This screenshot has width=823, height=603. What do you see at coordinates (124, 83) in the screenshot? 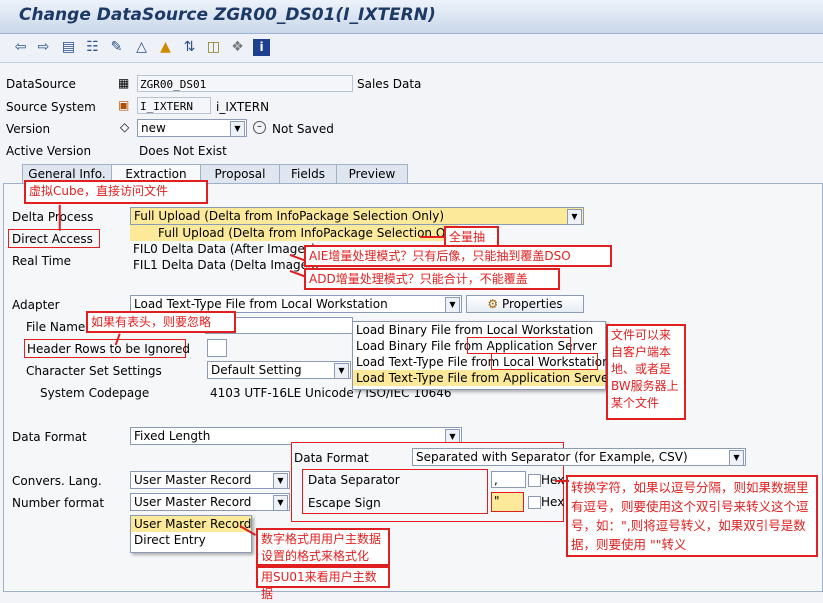
I see `table-icon: ▦` at bounding box center [124, 83].